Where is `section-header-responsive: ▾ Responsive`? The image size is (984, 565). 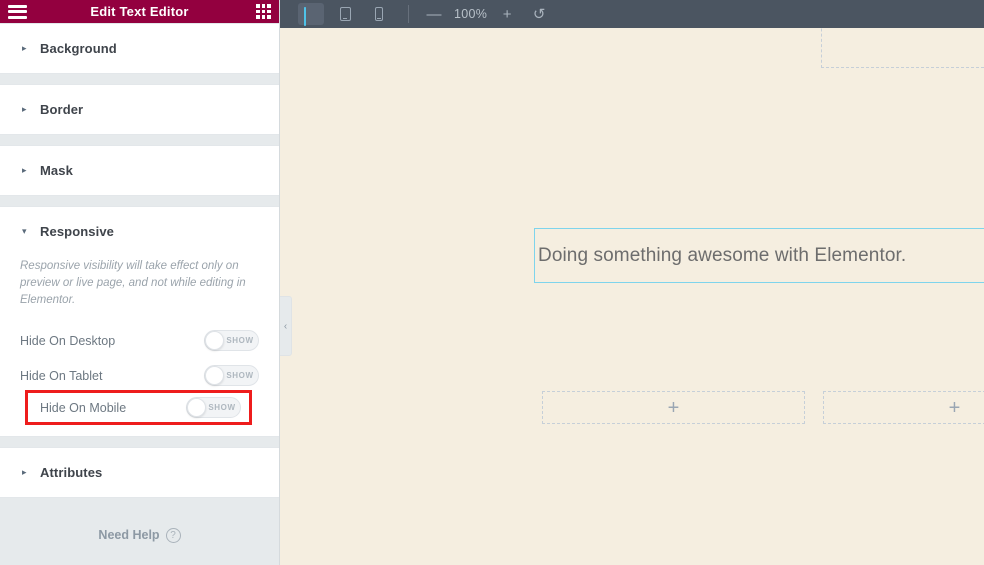
section-header-responsive: ▾ Responsive is located at coordinates (139, 231).